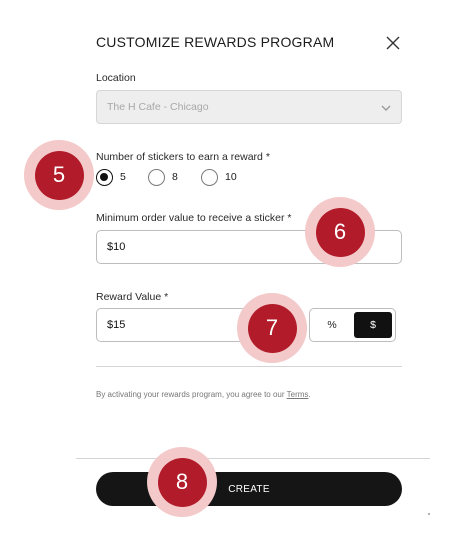 This screenshot has width=474, height=557. Describe the element at coordinates (249, 489) in the screenshot. I see `create-button: CREATE` at that location.